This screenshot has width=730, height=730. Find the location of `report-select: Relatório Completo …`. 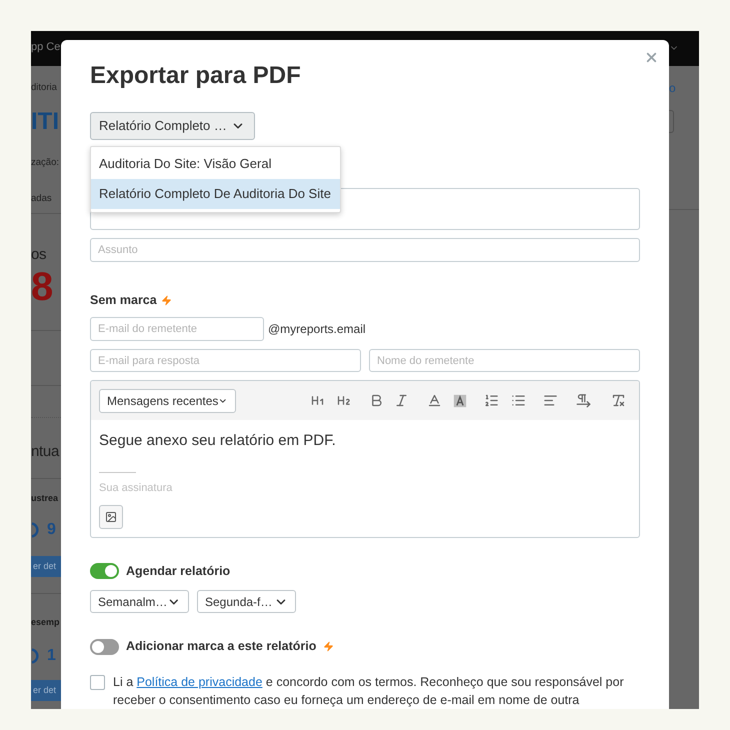

report-select: Relatório Completo … is located at coordinates (172, 126).